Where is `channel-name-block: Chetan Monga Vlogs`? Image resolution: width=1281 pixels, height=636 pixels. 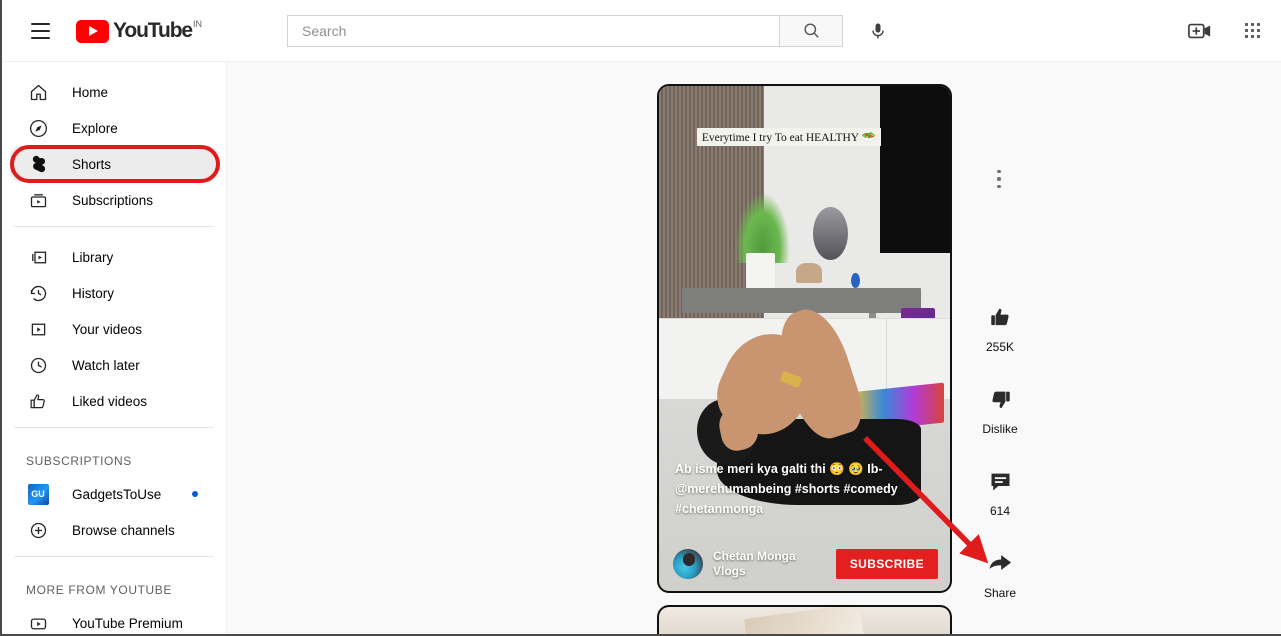 channel-name-block: Chetan Monga Vlogs is located at coordinates (749, 564).